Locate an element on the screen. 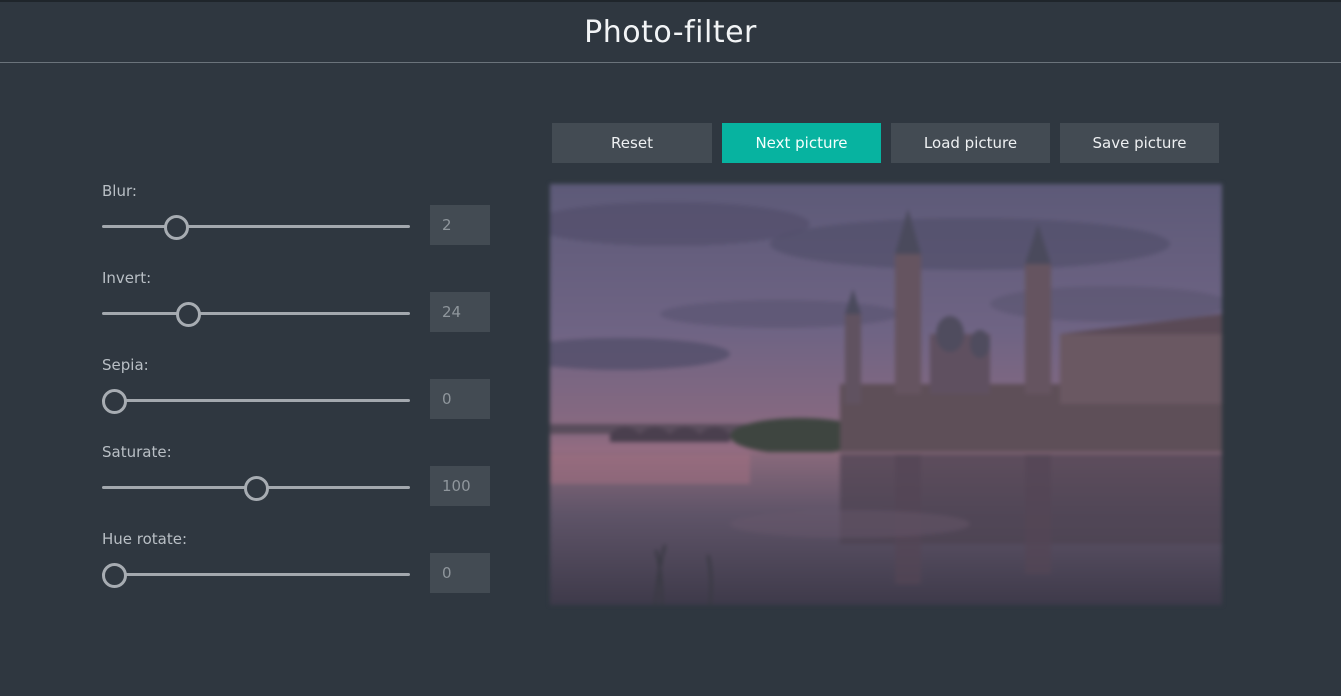 The image size is (1341, 696). filter-label: Sepia: is located at coordinates (125, 365).